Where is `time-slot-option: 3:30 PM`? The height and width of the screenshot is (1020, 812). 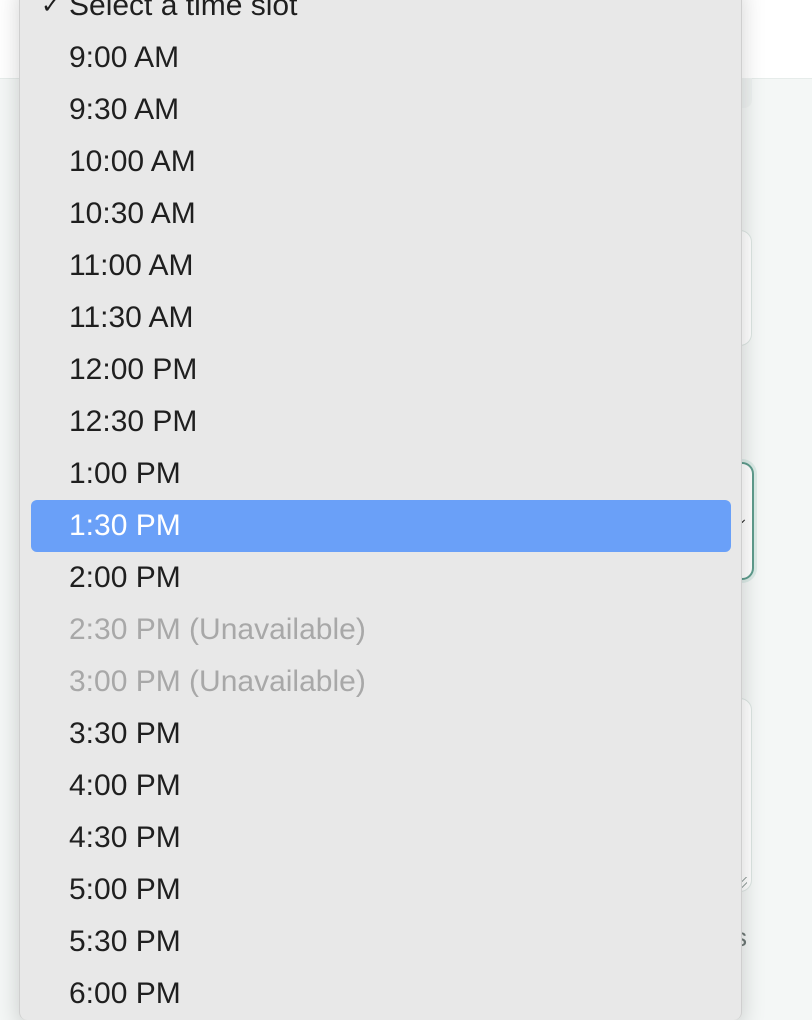 time-slot-option: 3:30 PM is located at coordinates (381, 734).